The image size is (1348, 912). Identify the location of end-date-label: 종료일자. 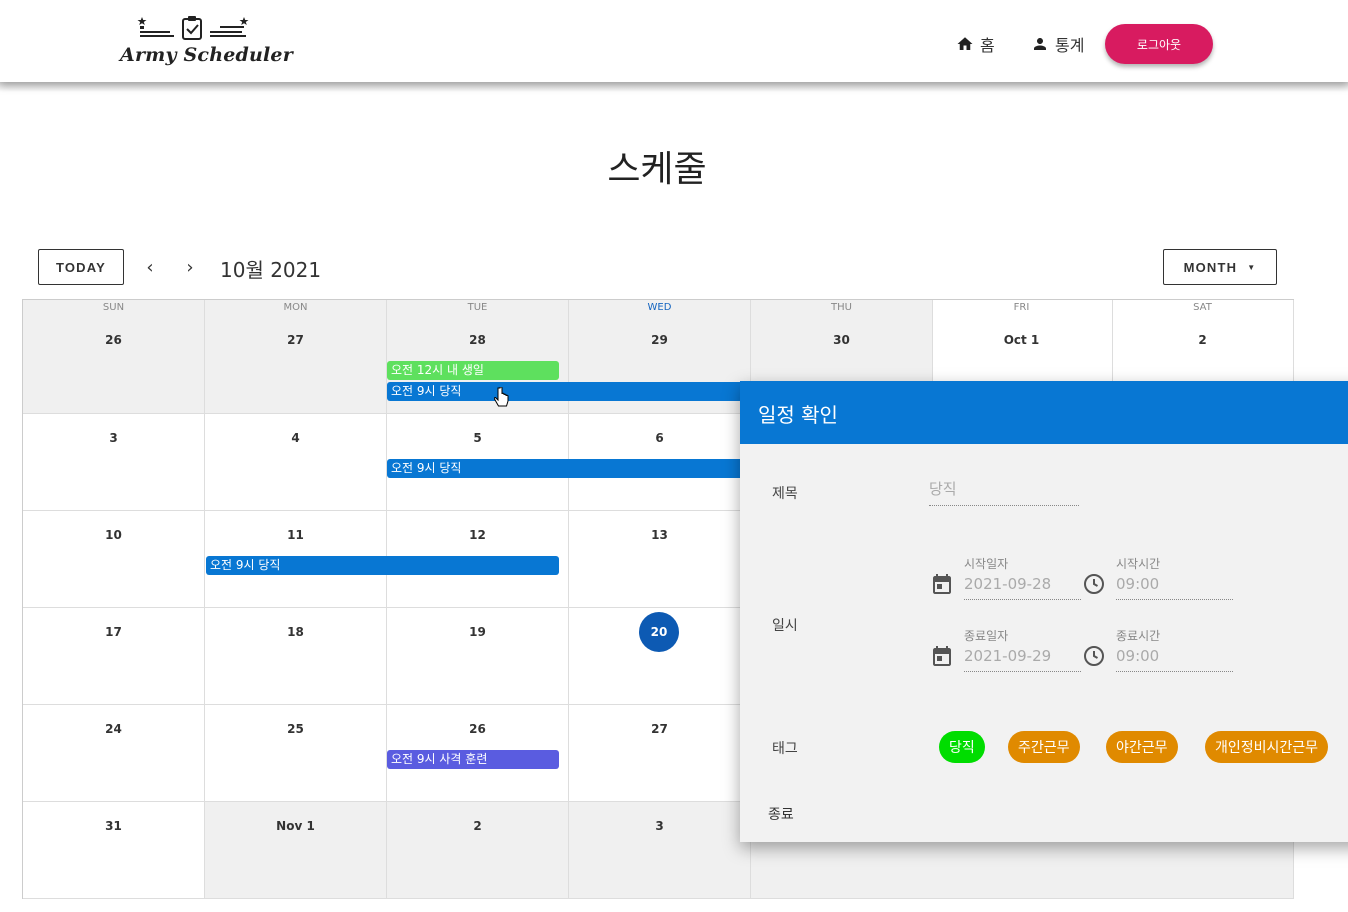
(986, 636).